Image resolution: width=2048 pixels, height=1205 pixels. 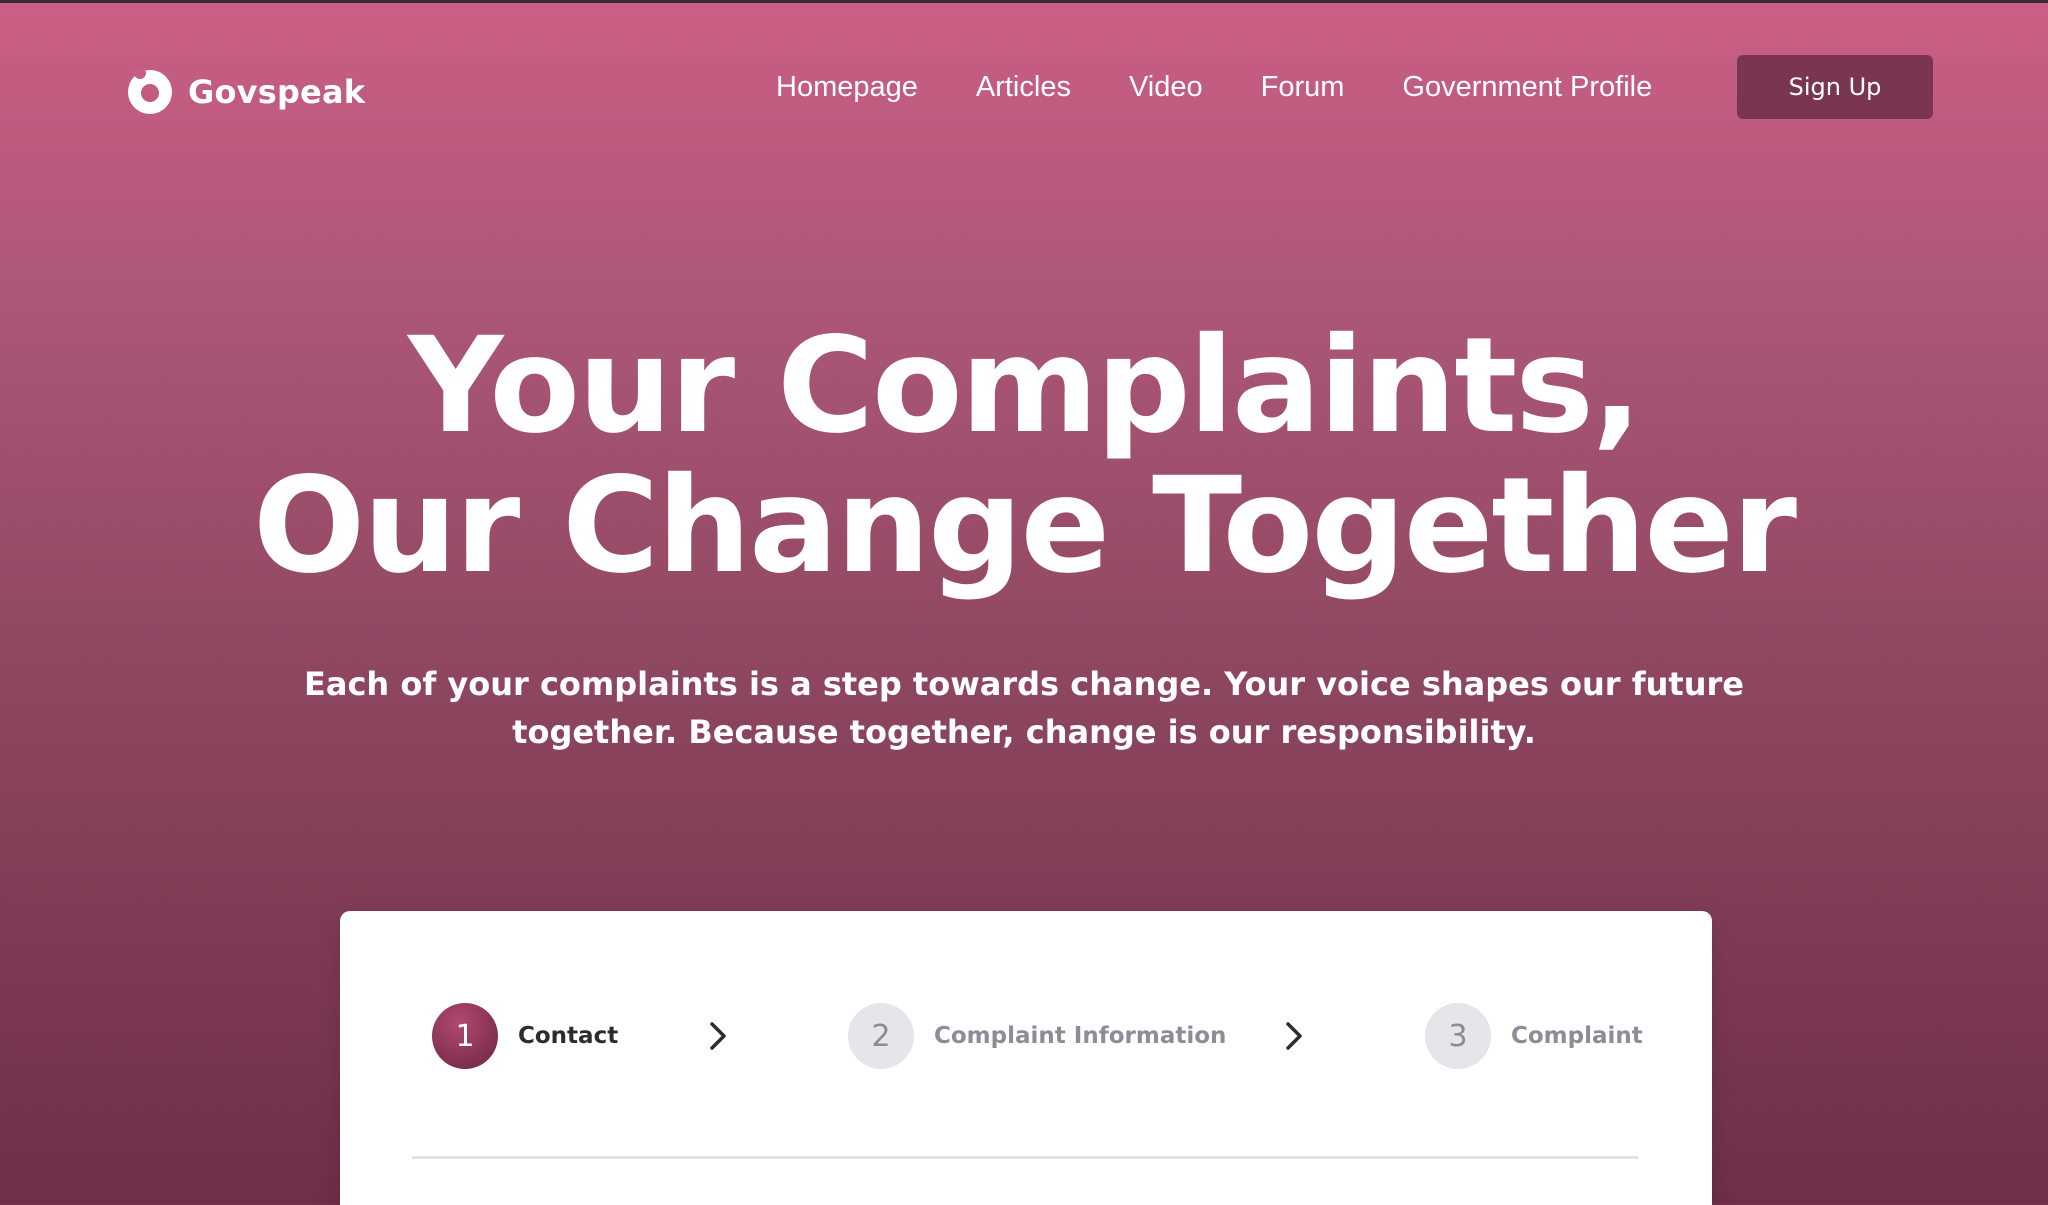 What do you see at coordinates (1024, 386) in the screenshot?
I see `hero-title-line-1: Your Complaints,` at bounding box center [1024, 386].